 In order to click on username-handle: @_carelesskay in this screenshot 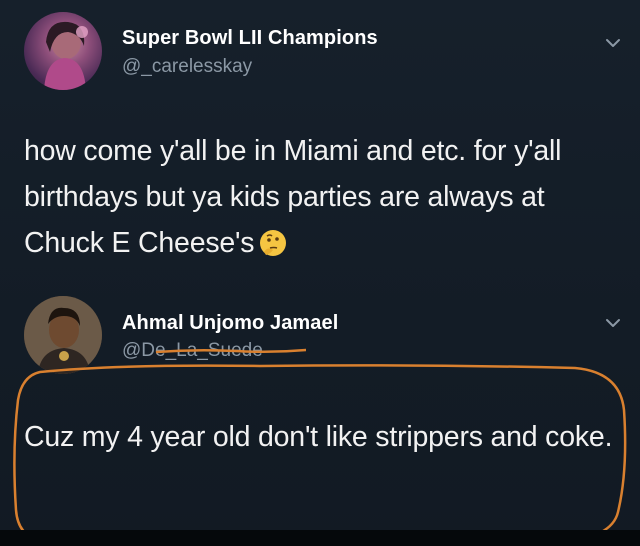, I will do `click(187, 67)`.